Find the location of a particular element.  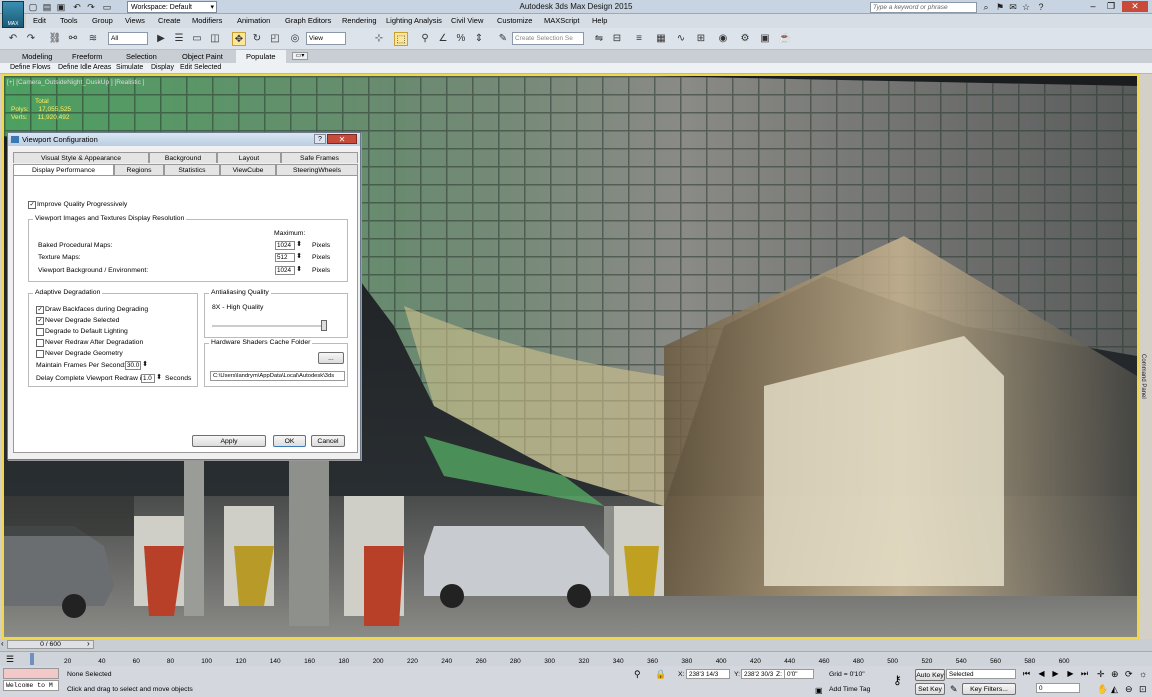

maximize-button: ❐ is located at coordinates (1111, 6).